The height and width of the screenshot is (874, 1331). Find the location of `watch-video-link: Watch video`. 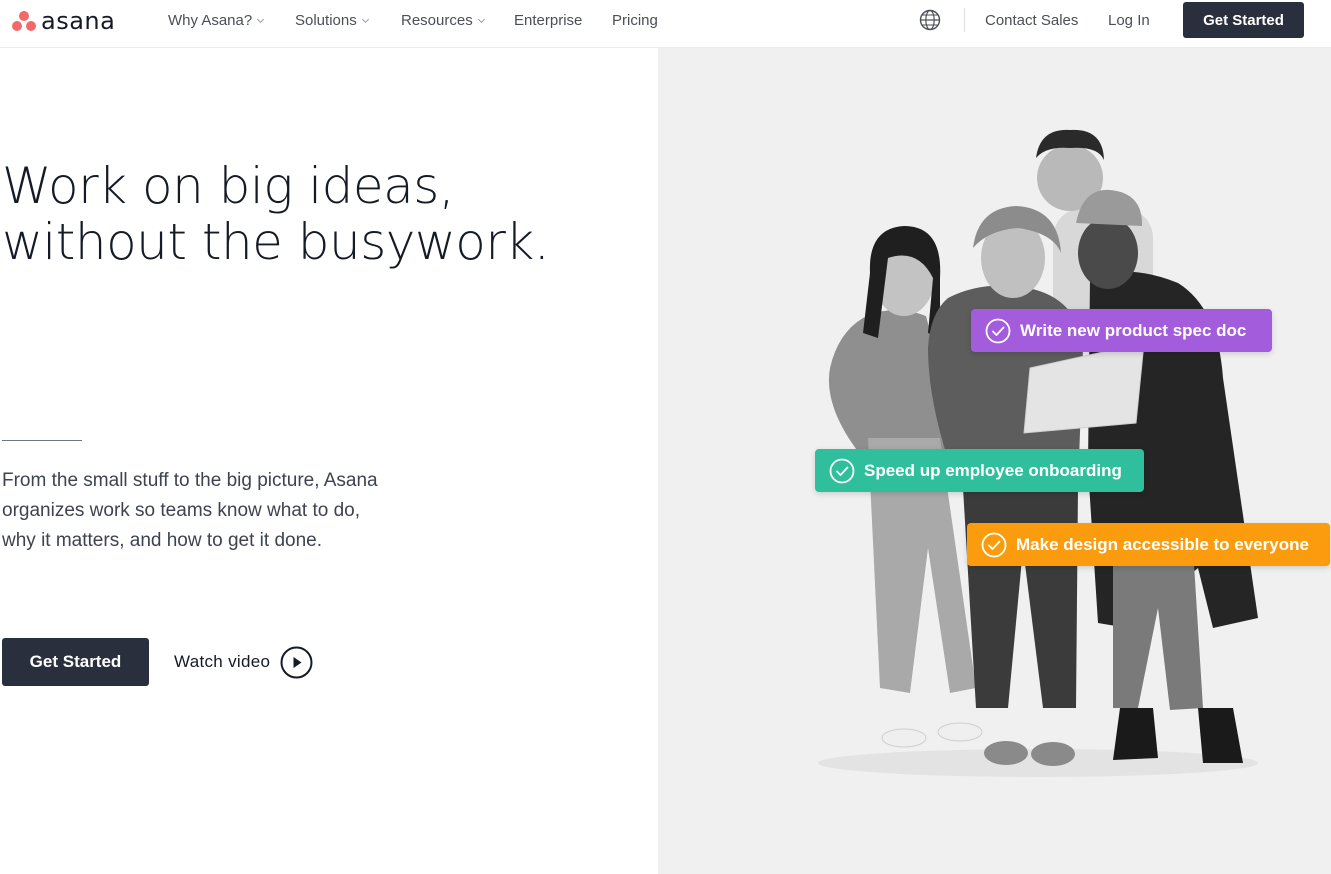

watch-video-link: Watch video is located at coordinates (243, 662).